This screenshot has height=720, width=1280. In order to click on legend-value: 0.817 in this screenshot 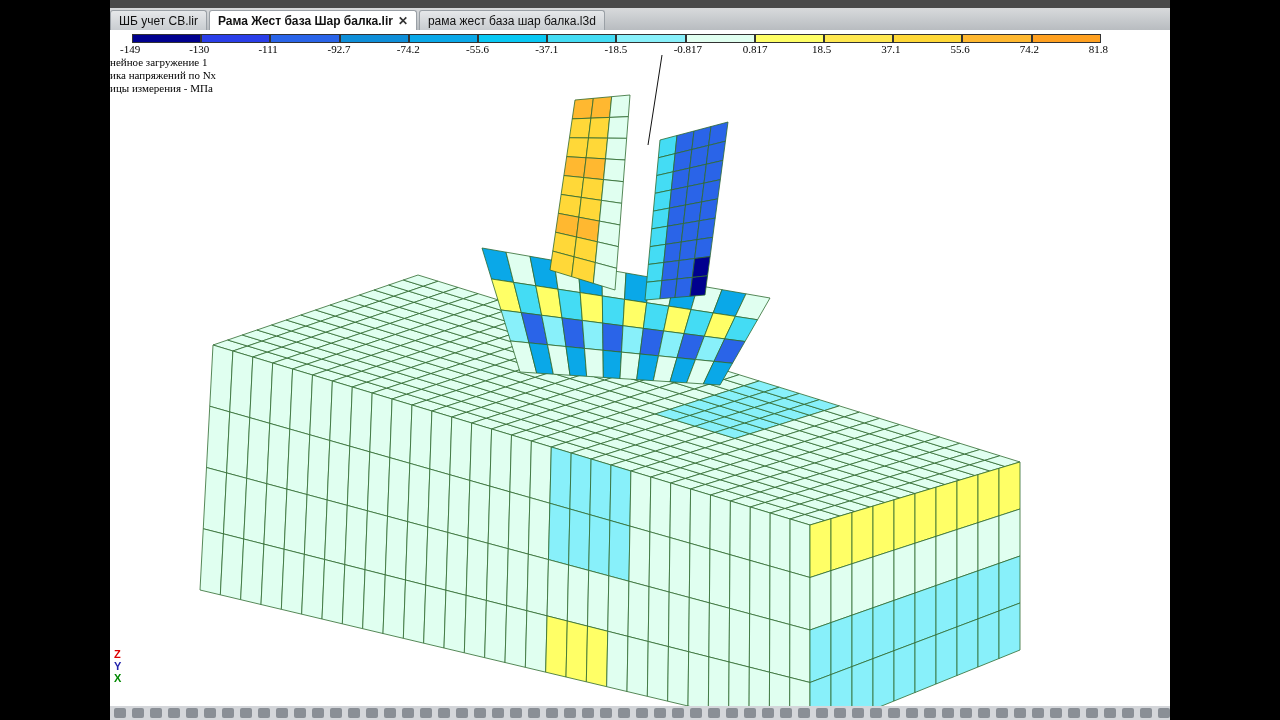, I will do `click(755, 49)`.